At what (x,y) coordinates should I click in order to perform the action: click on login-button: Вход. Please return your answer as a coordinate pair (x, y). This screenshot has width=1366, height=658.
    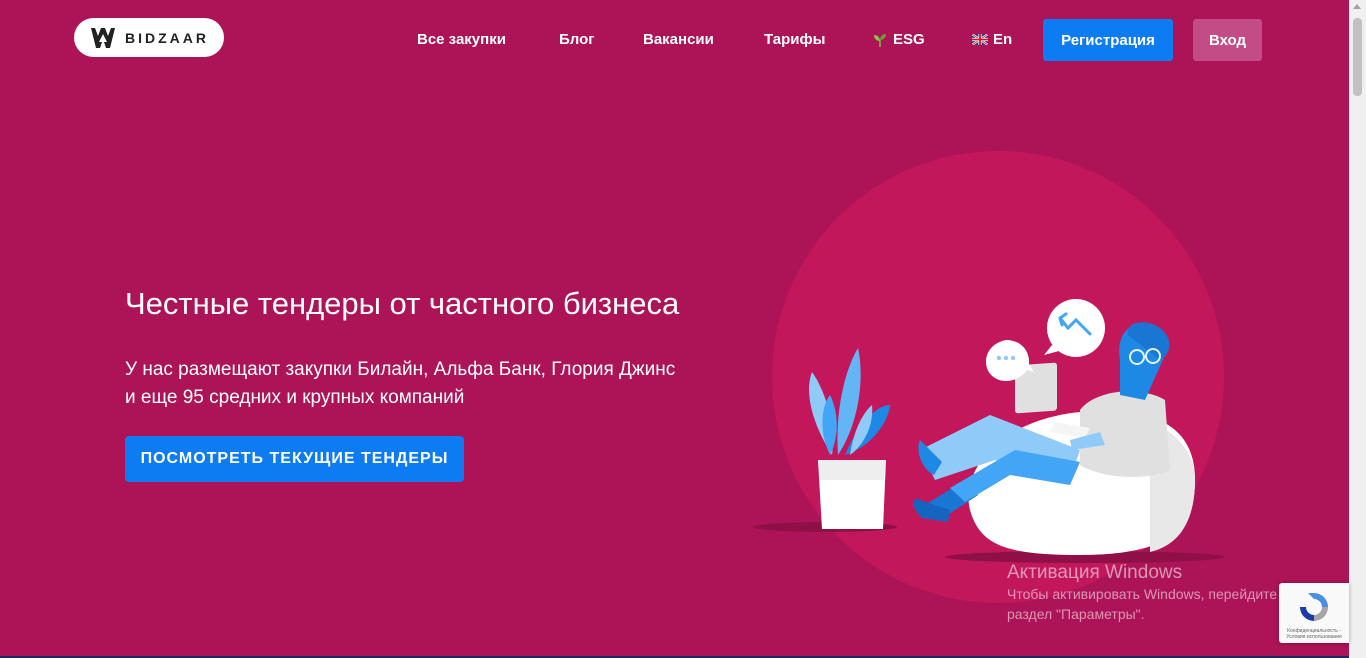
    Looking at the image, I should click on (1227, 40).